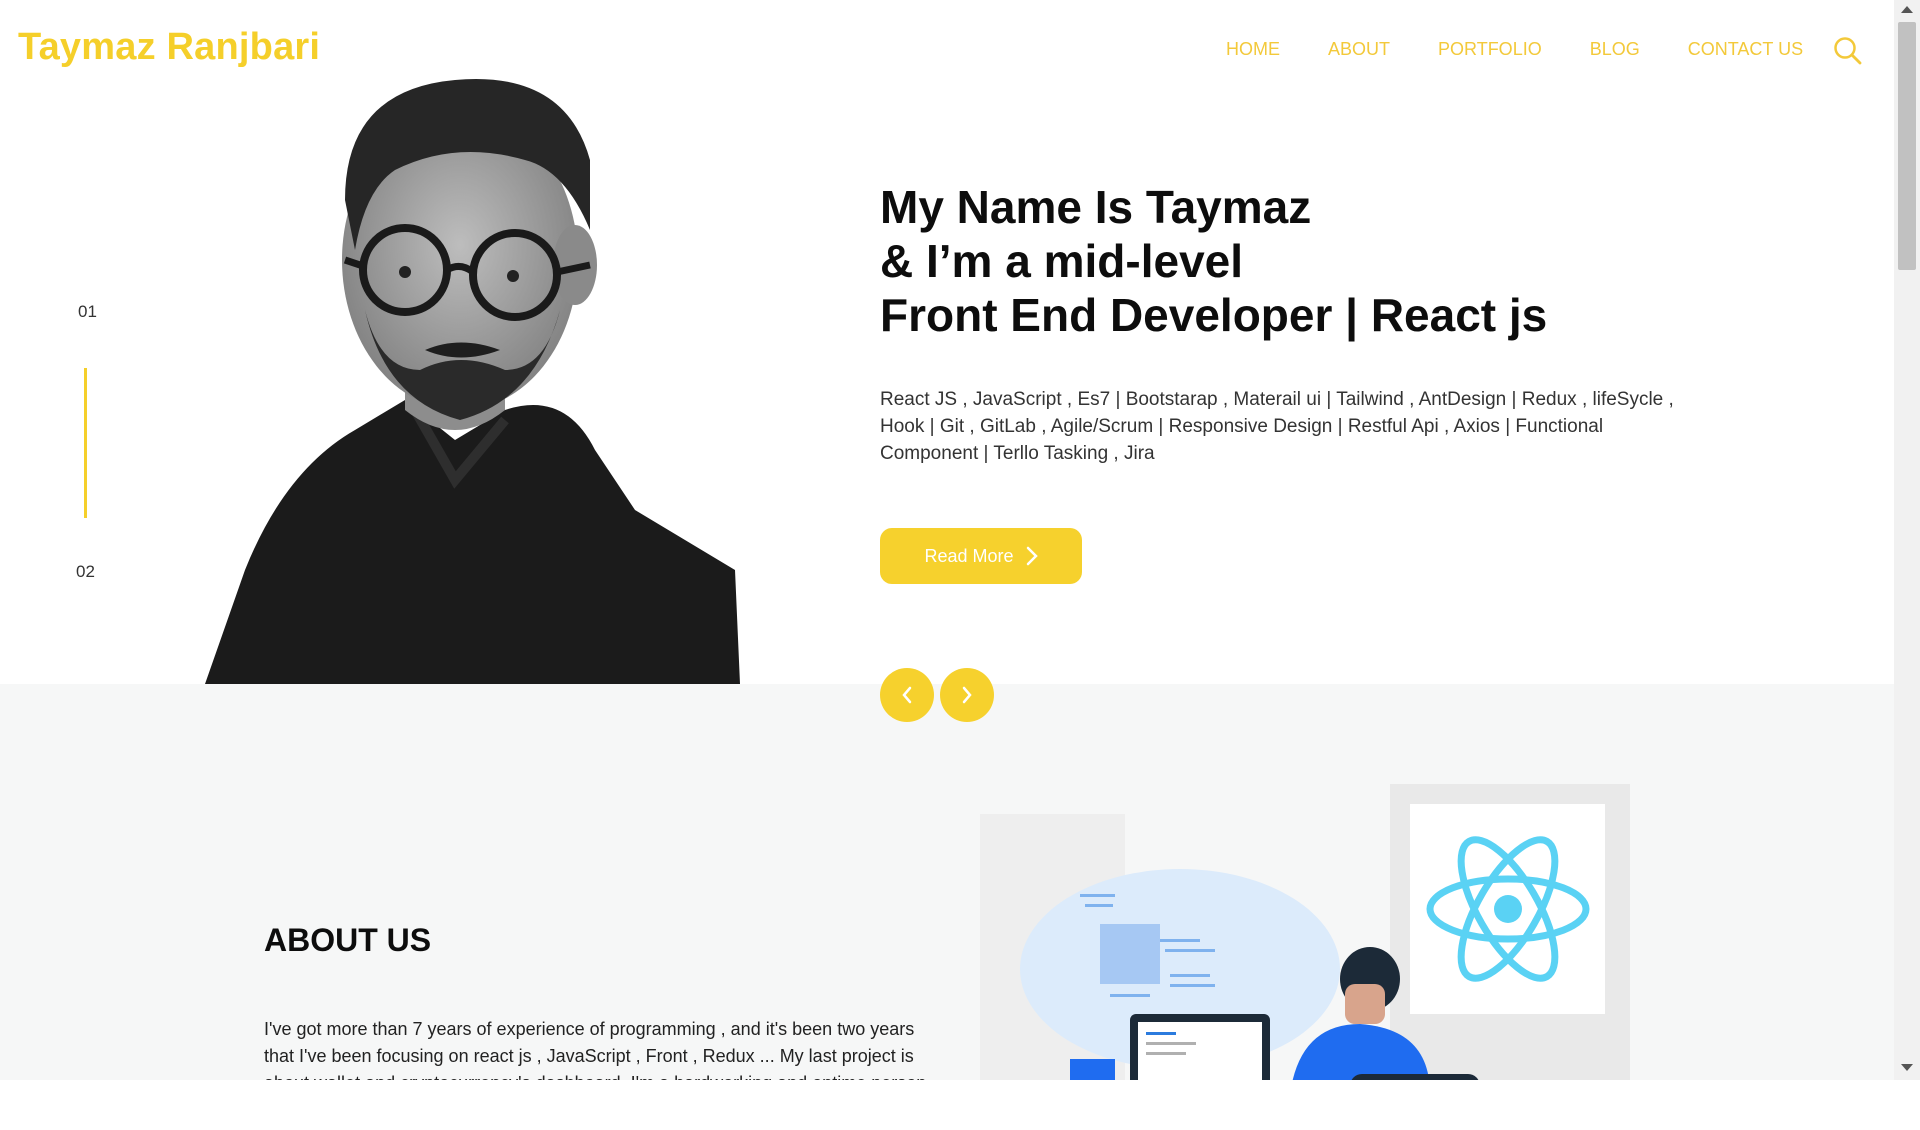 The image size is (1920, 1130). Describe the element at coordinates (1907, 9) in the screenshot. I see `scroll-up-arrow-icon` at that location.